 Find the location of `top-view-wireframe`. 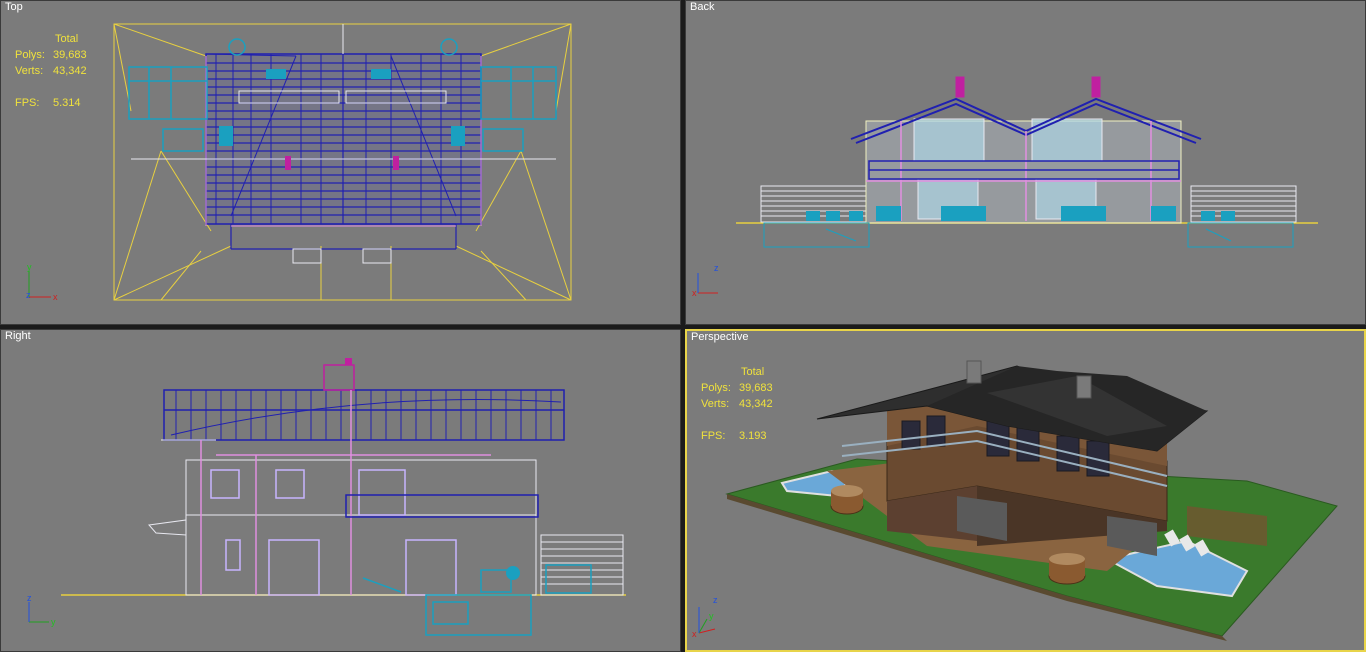

top-view-wireframe is located at coordinates (342, 162).